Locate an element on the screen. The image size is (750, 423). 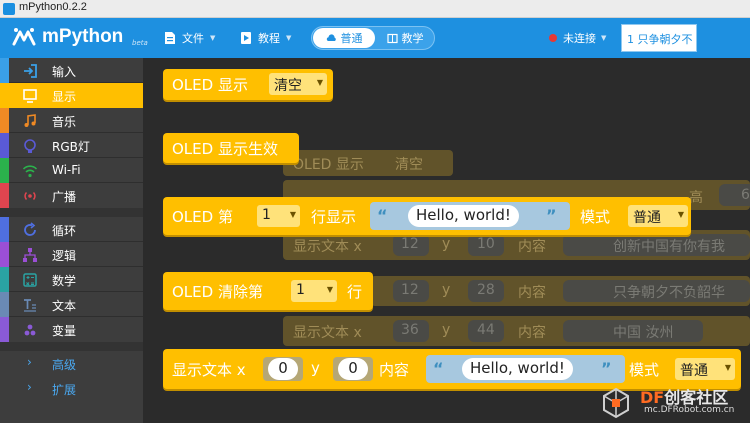
category-text: 文本 is located at coordinates (71, 304).